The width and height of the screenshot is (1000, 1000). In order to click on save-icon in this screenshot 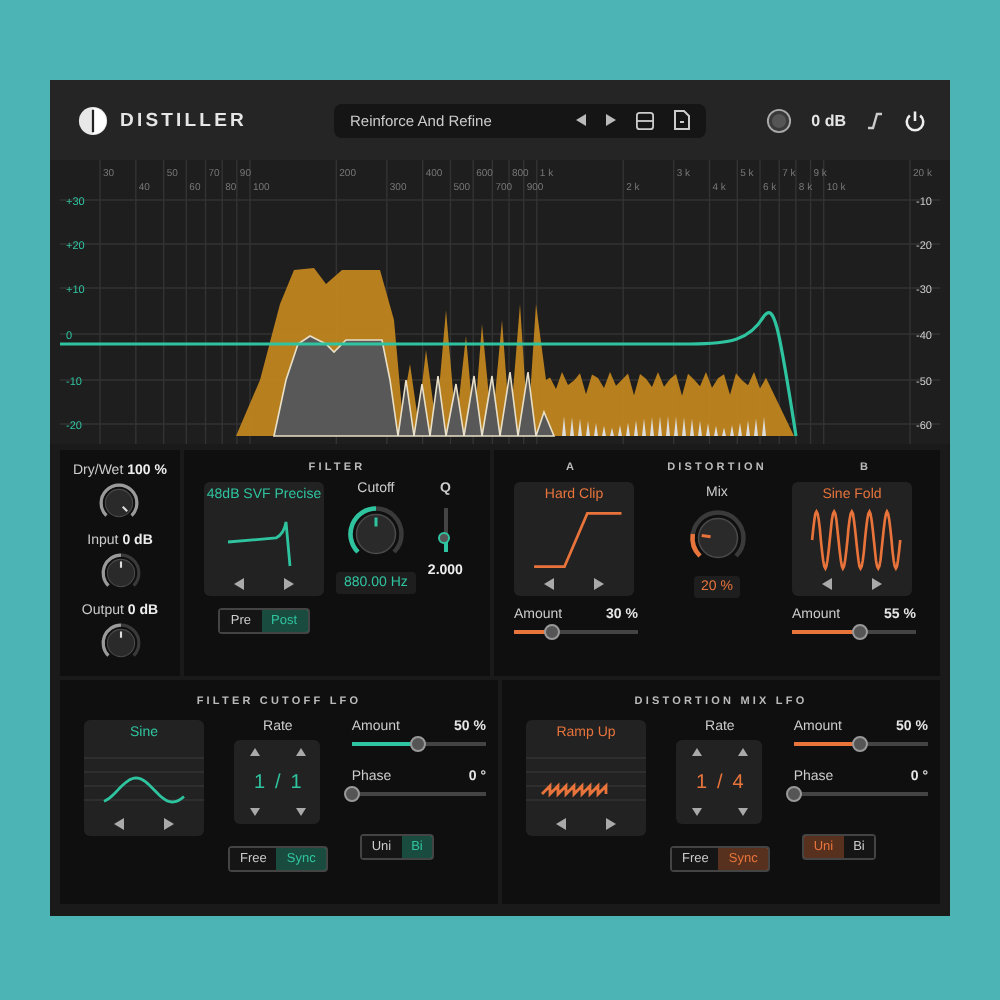, I will do `click(645, 120)`.